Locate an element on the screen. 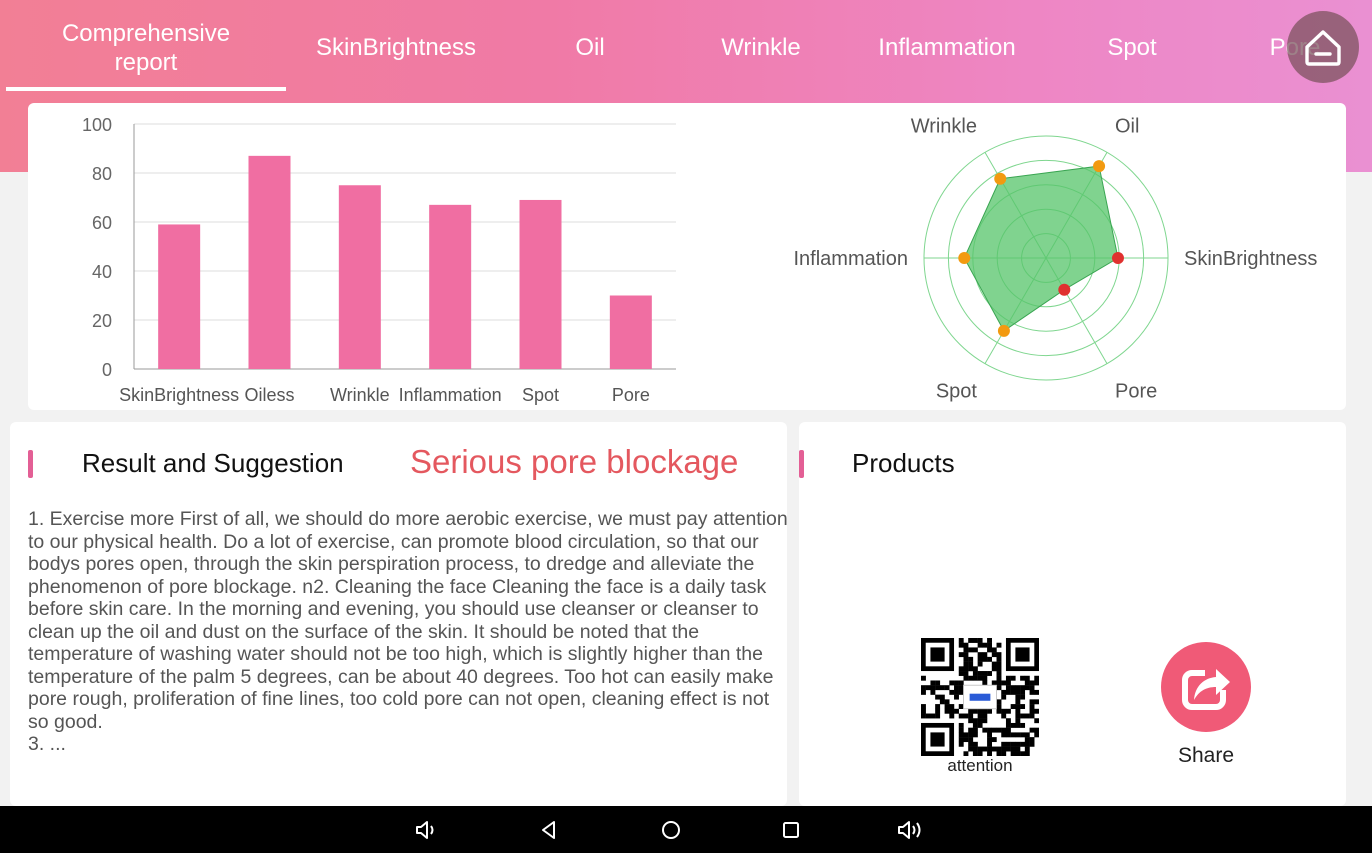 Image resolution: width=1372 pixels, height=853 pixels. tab-label: Inflammation is located at coordinates (947, 47).